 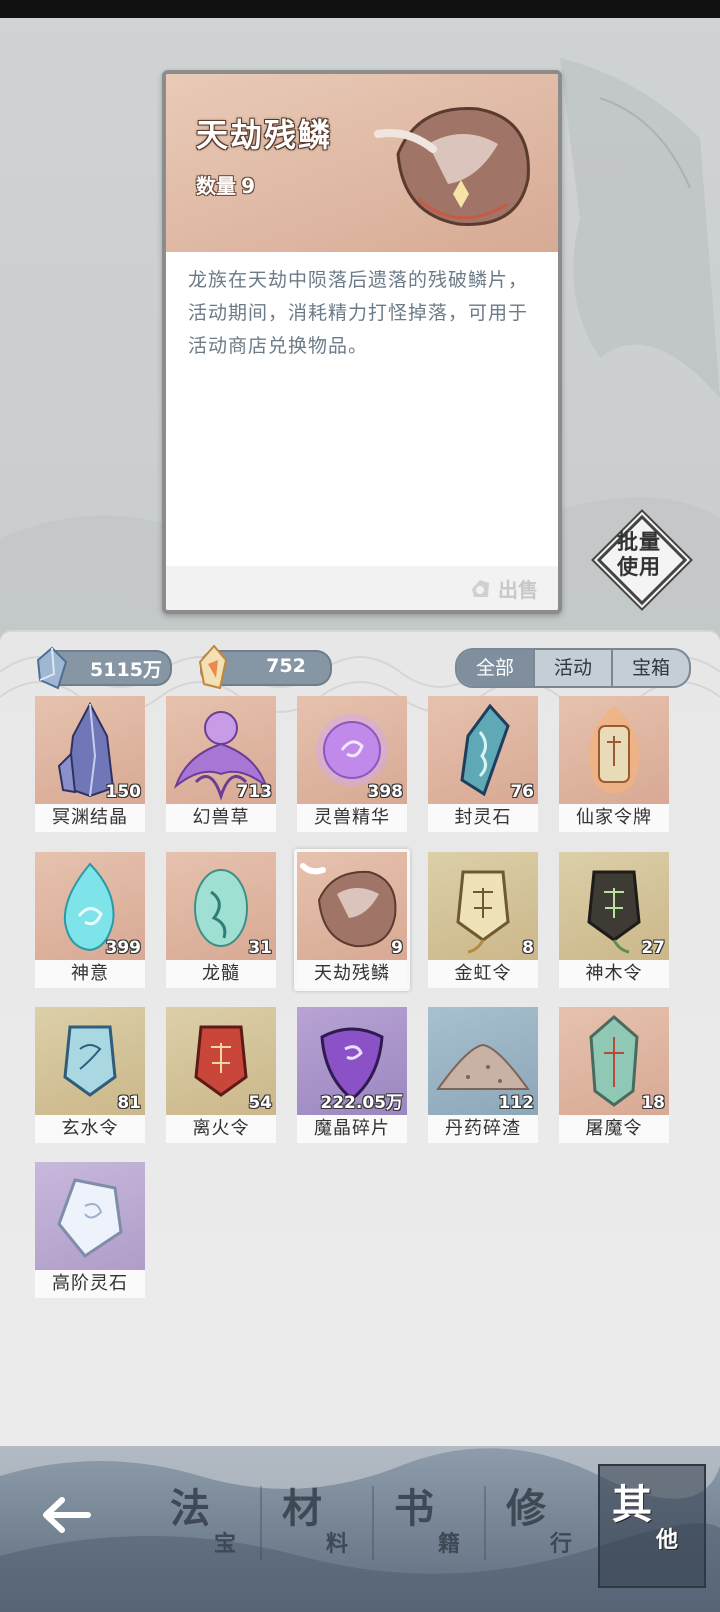 What do you see at coordinates (397, 948) in the screenshot?
I see `item-count: 9` at bounding box center [397, 948].